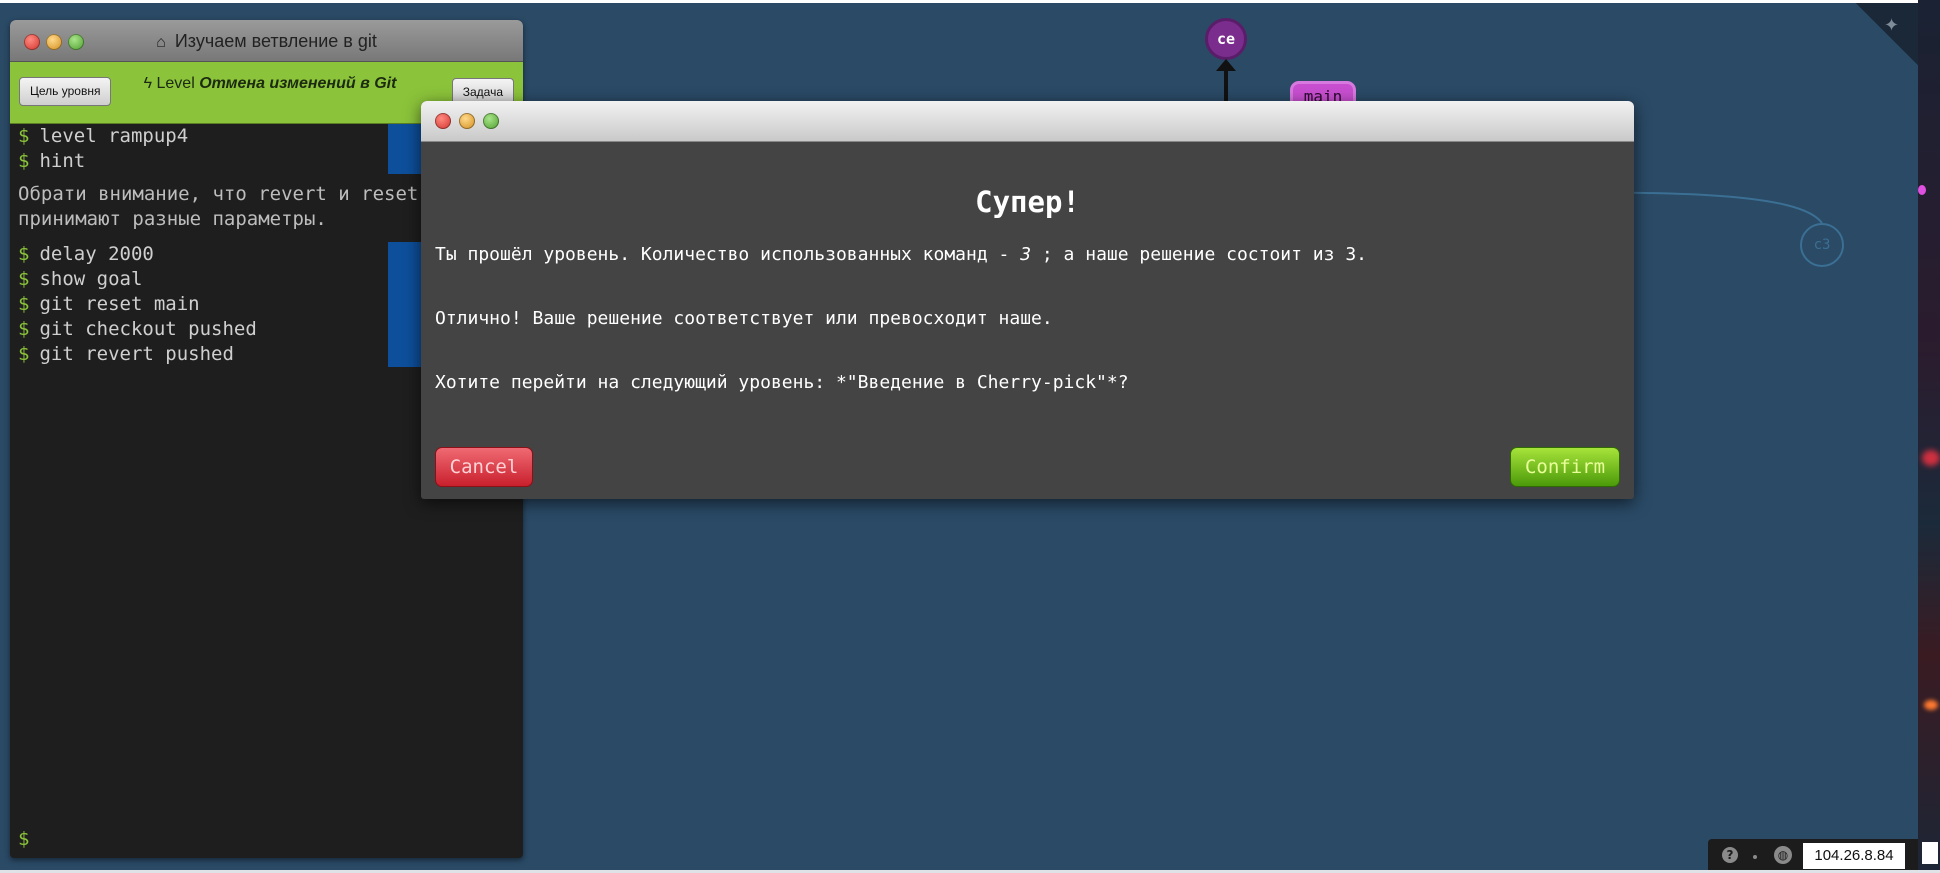 Image resolution: width=1940 pixels, height=873 pixels. What do you see at coordinates (1755, 857) in the screenshot?
I see `separator-dot` at bounding box center [1755, 857].